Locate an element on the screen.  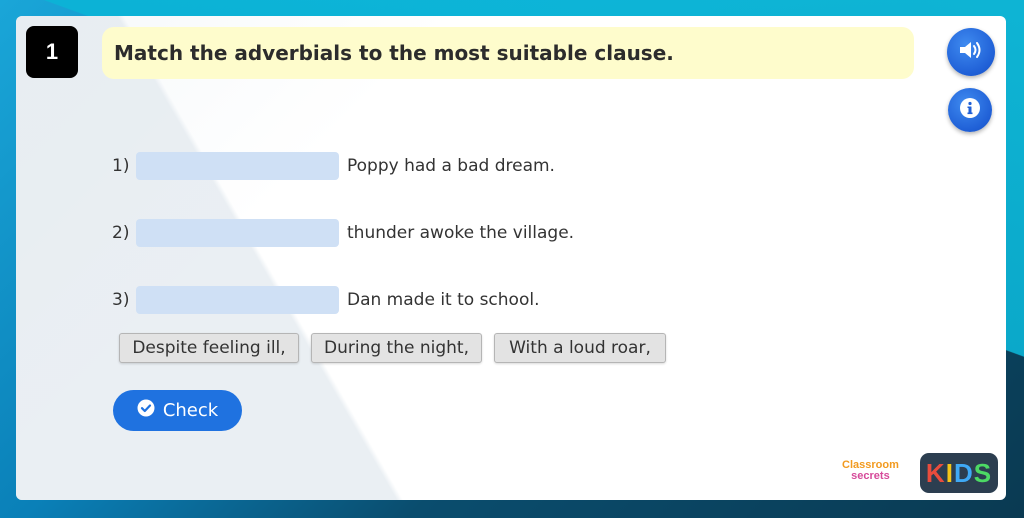
row-number: 2) is located at coordinates (121, 233).